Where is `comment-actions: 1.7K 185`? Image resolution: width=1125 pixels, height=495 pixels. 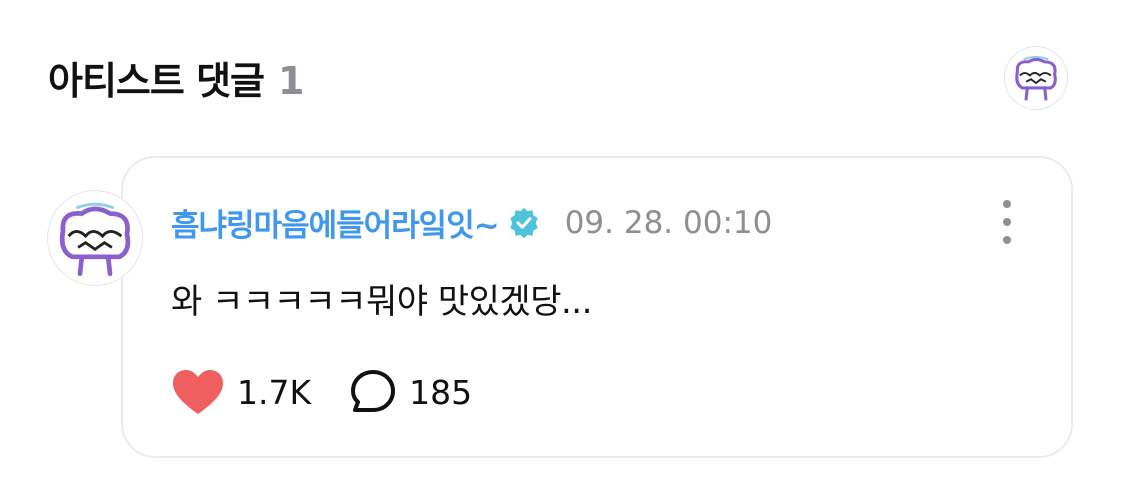
comment-actions: 1.7K 185 is located at coordinates (321, 392).